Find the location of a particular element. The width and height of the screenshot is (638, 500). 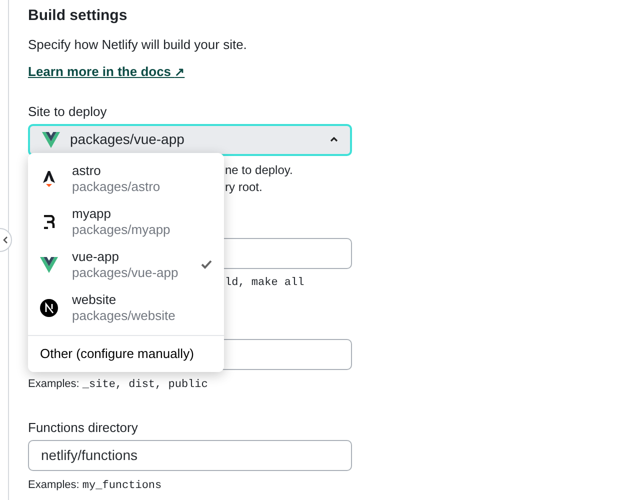

hint-text: Examples: _site, dist, public is located at coordinates (118, 384).